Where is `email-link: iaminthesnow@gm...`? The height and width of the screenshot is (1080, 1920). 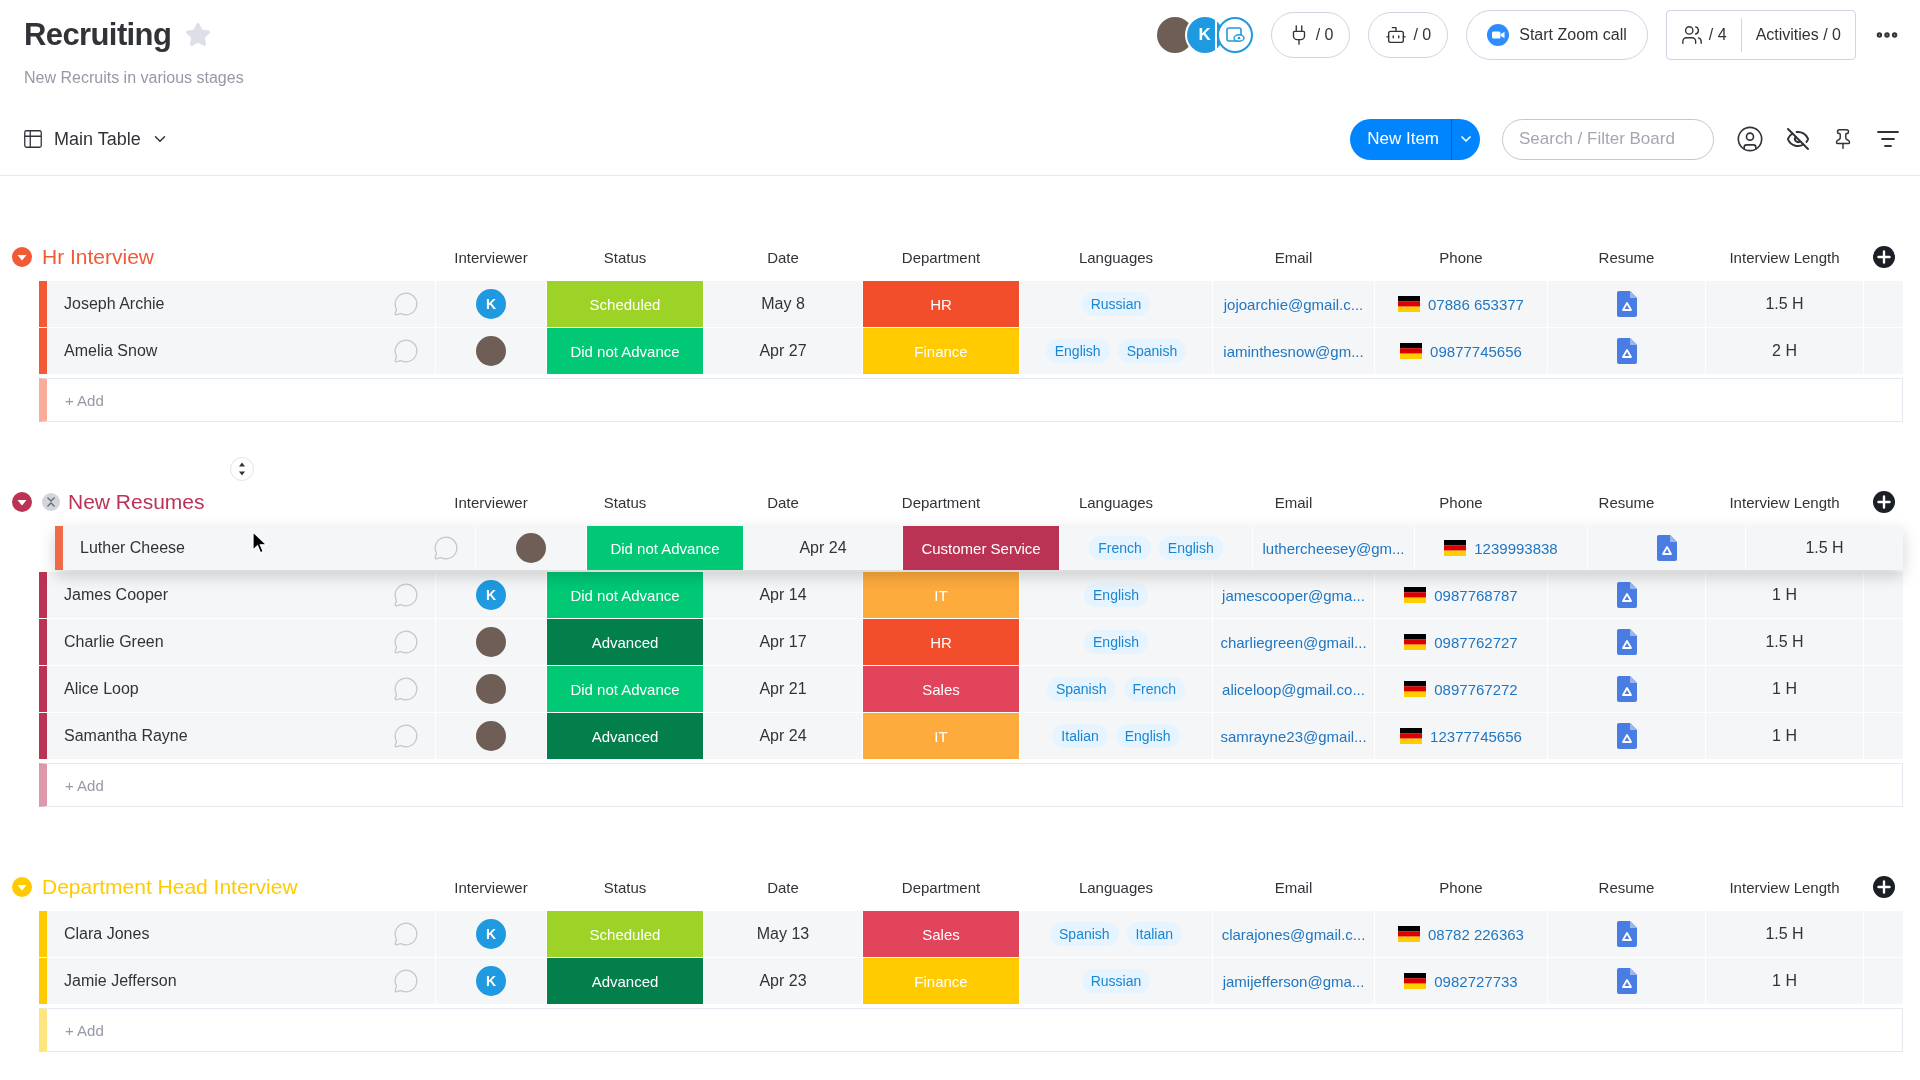
email-link: iaminthesnow@gm... is located at coordinates (1293, 351).